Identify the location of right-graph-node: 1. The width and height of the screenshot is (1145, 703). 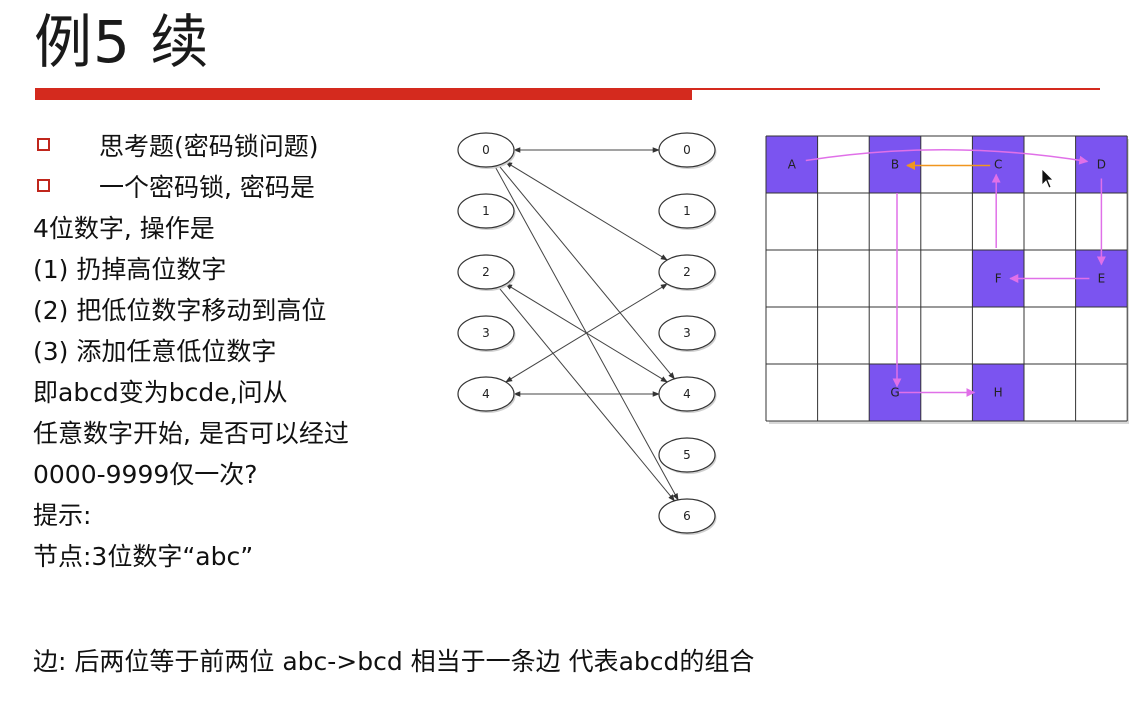
(687, 211).